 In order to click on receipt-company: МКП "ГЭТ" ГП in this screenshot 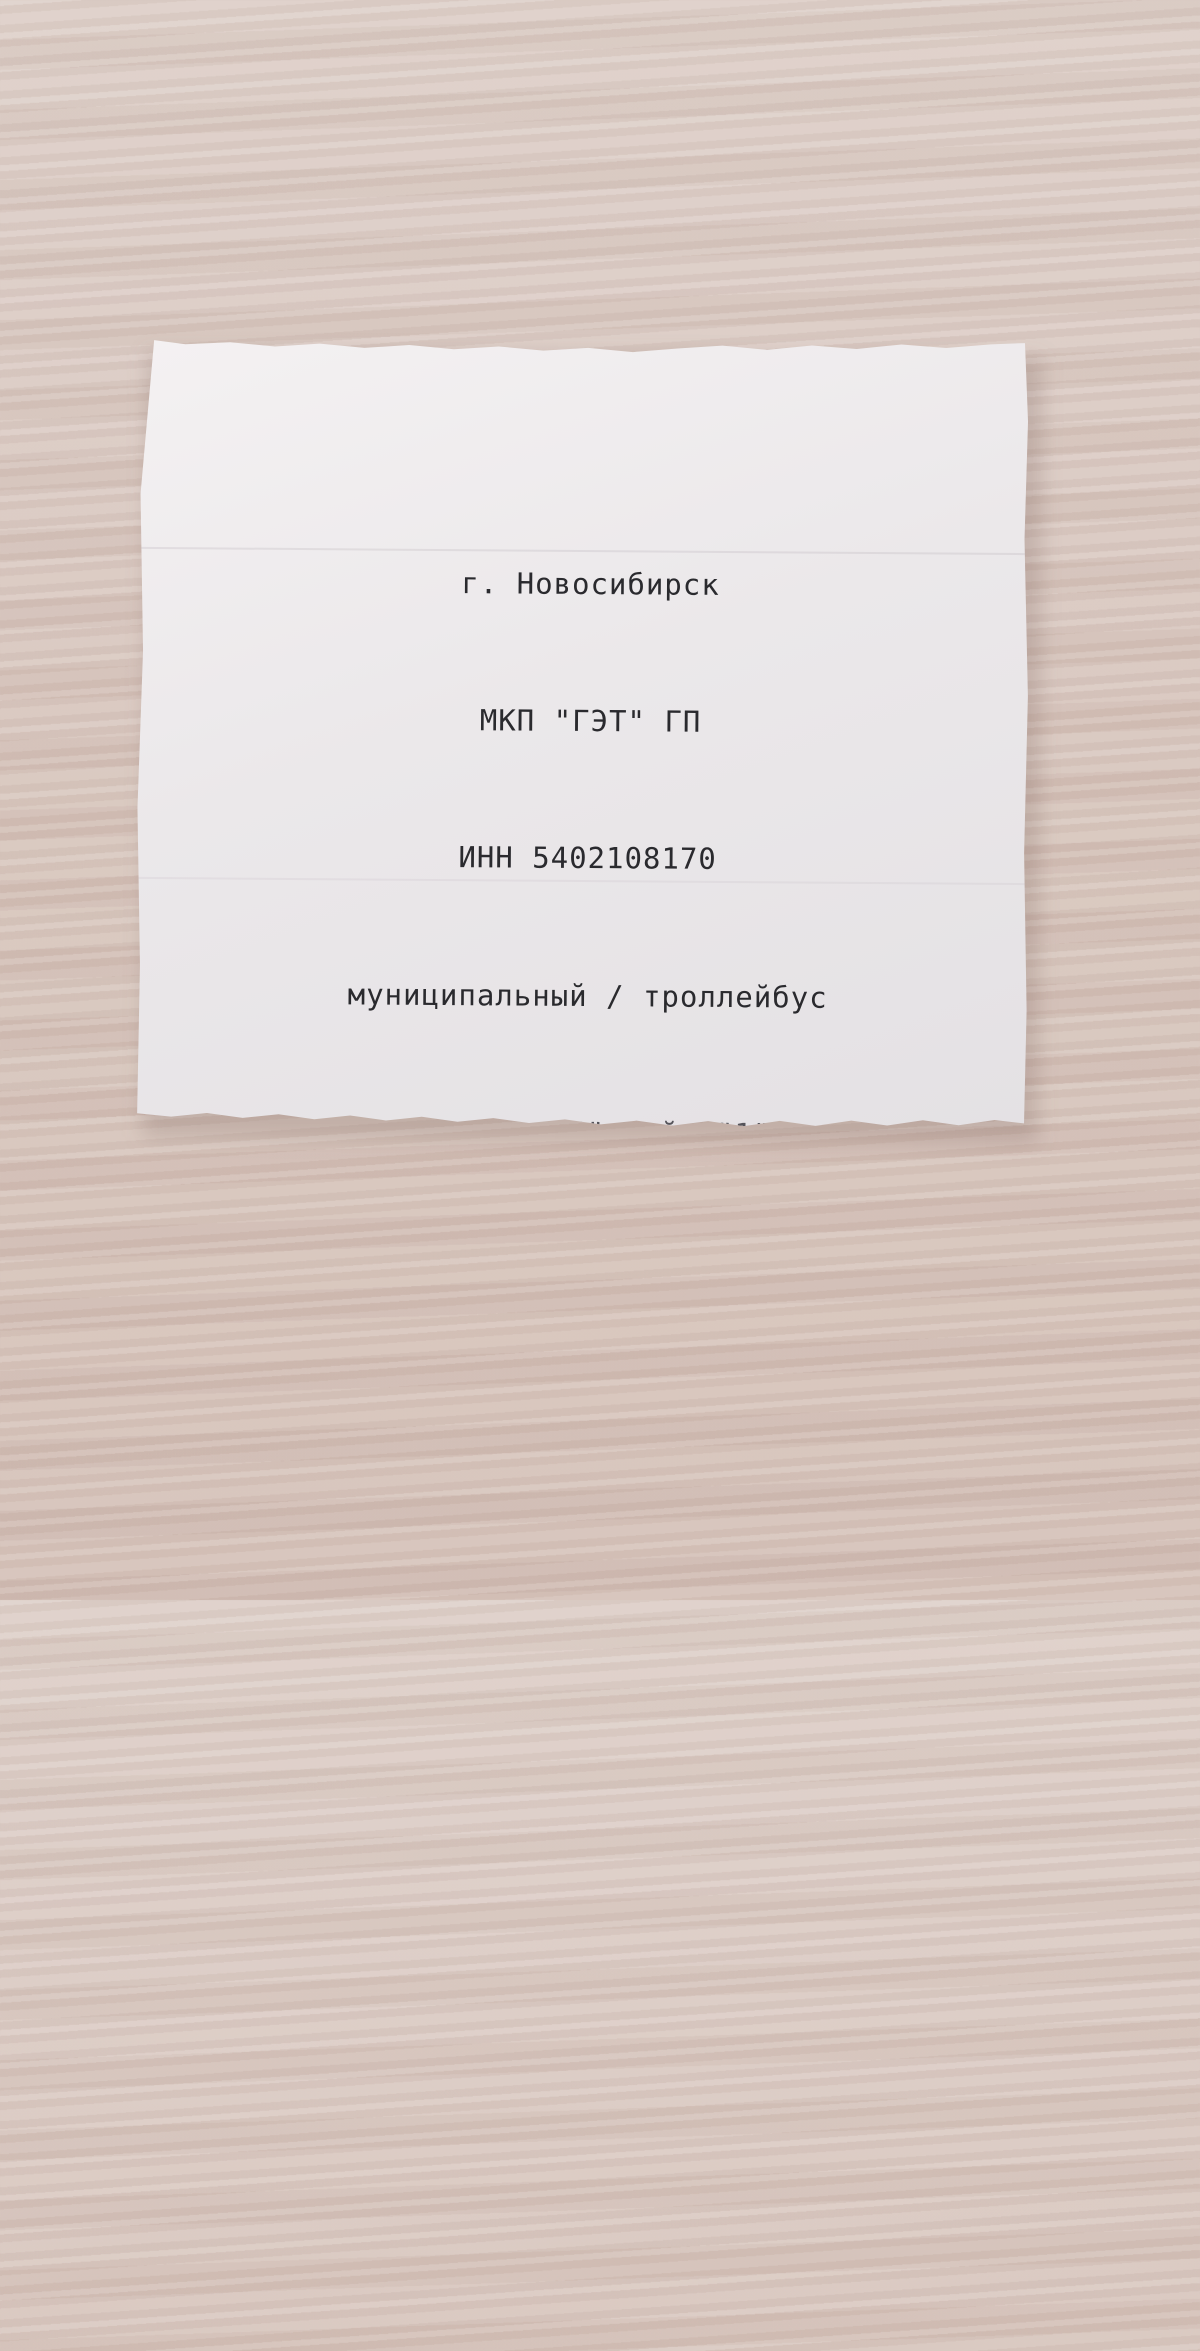, I will do `click(590, 721)`.